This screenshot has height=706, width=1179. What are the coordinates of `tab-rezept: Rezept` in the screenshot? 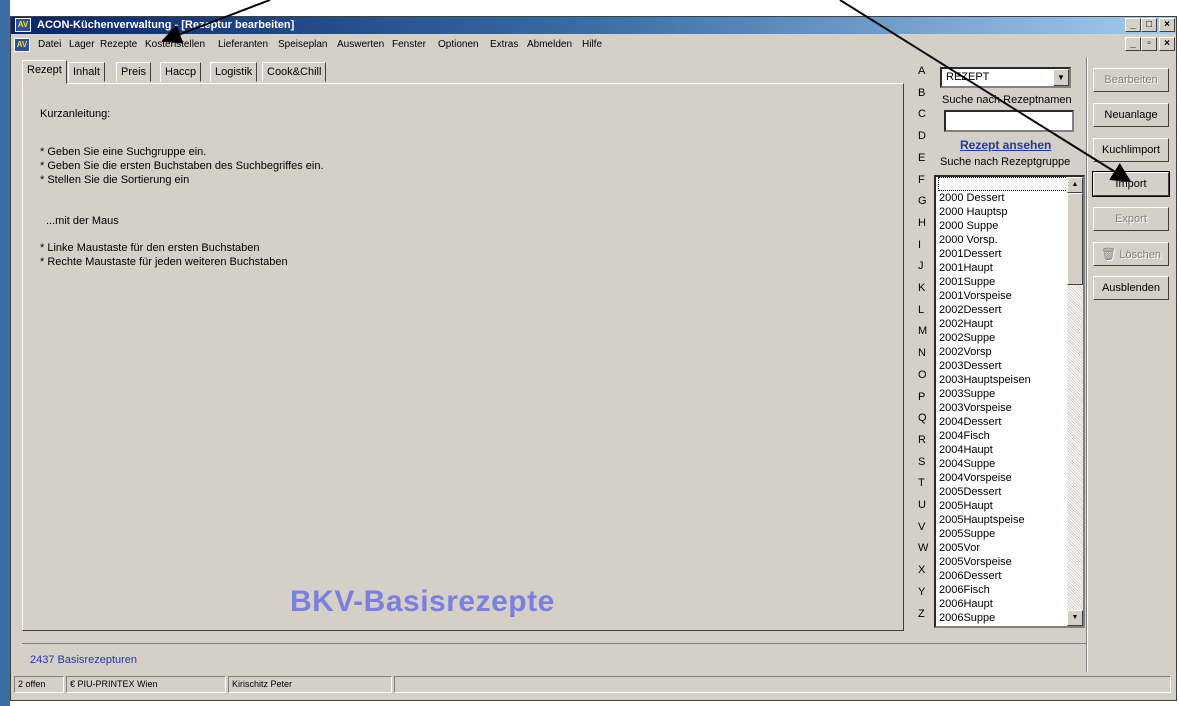 It's located at (44, 72).